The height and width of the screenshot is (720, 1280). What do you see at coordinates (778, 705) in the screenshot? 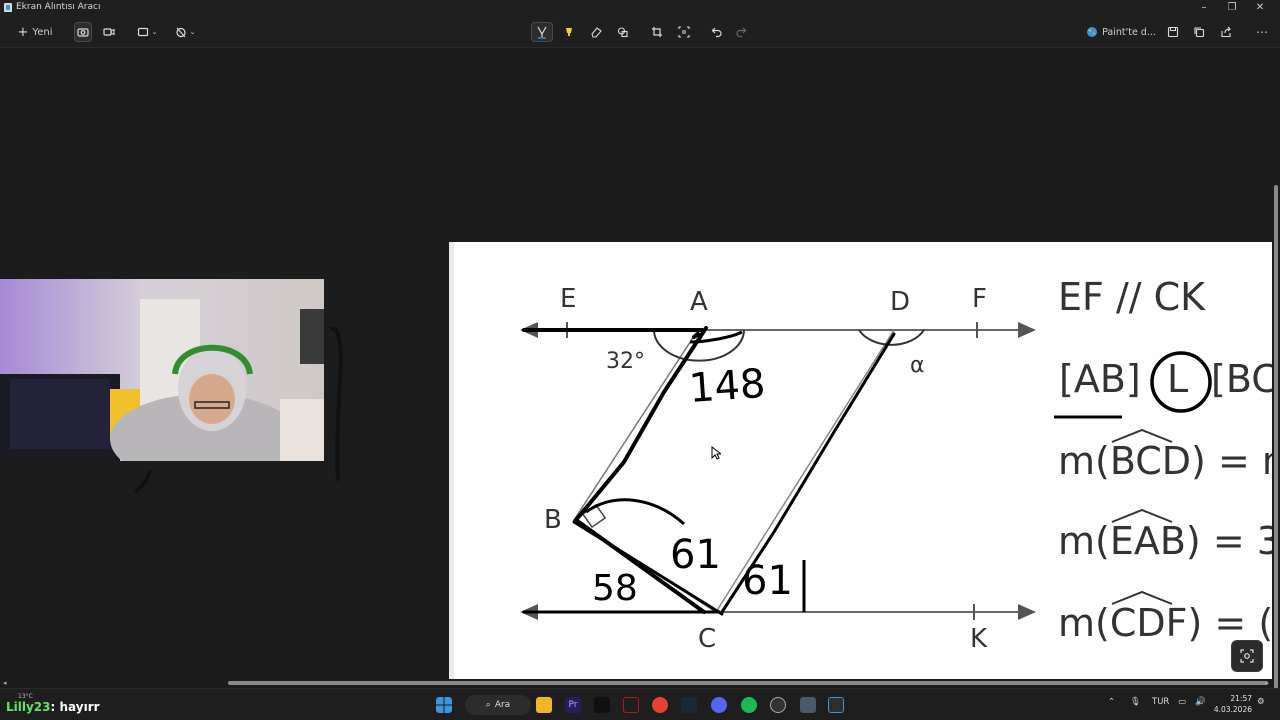
I see `obs-studio-icon` at bounding box center [778, 705].